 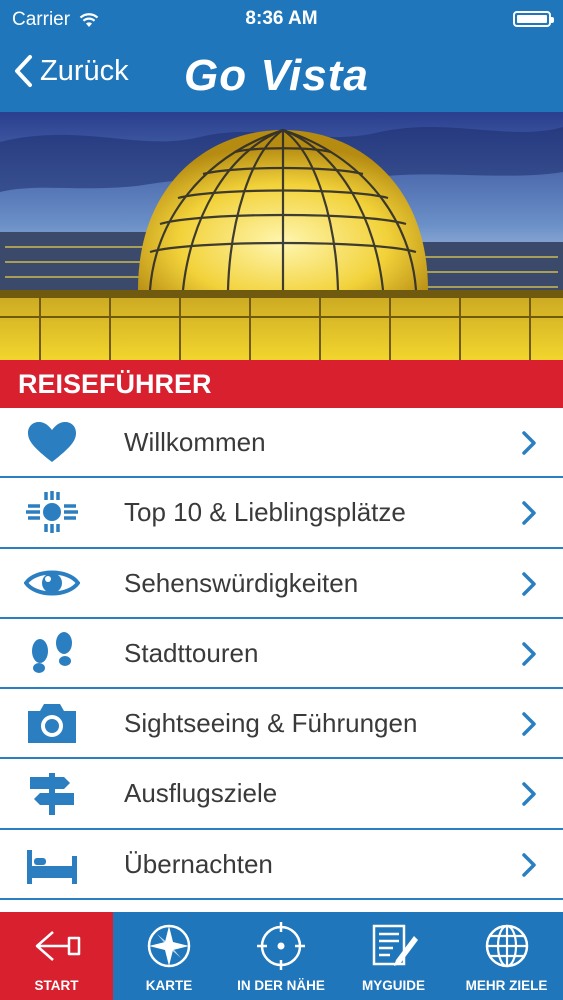 I want to click on zia-sun-icon, so click(x=52, y=512).